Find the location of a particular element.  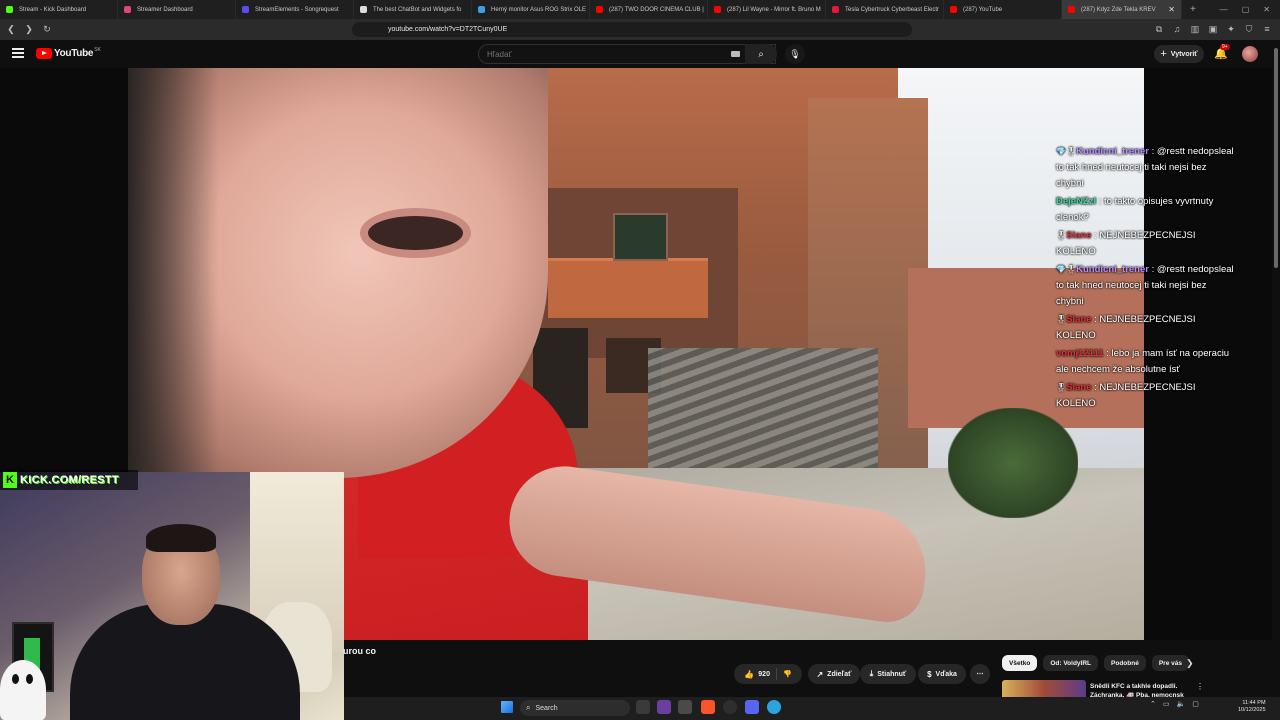

kick-app-icon is located at coordinates (664, 707).